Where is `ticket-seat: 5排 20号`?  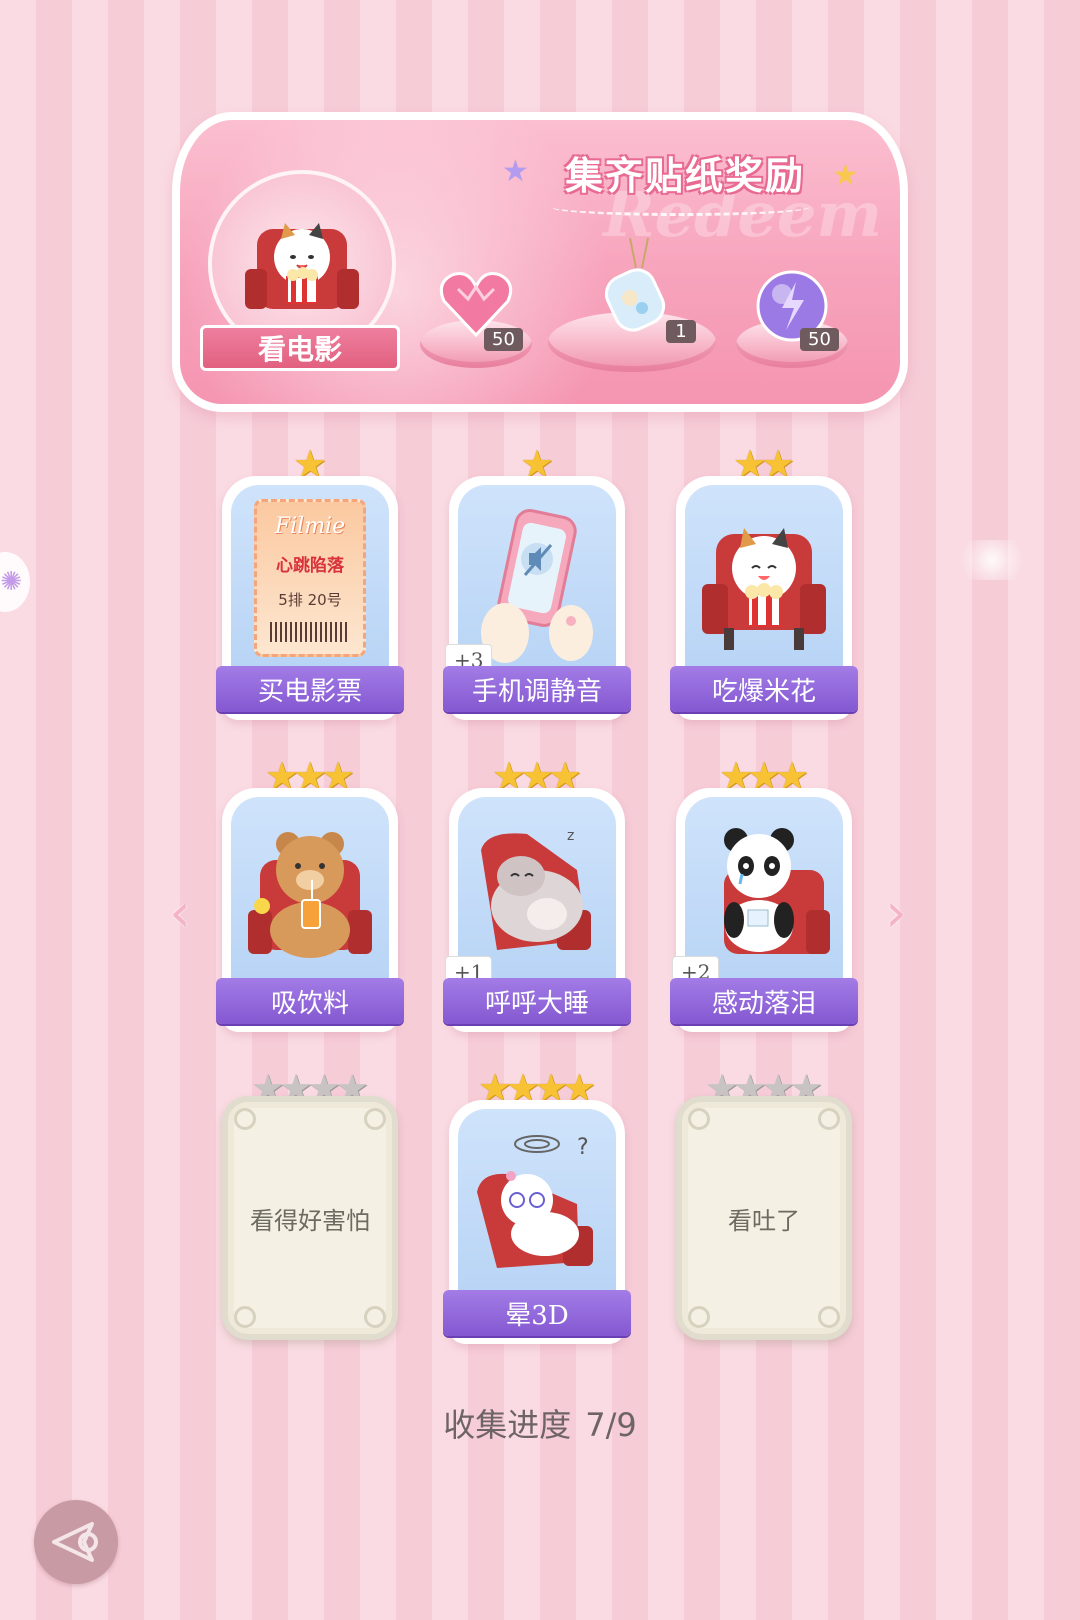 ticket-seat: 5排 20号 is located at coordinates (310, 599).